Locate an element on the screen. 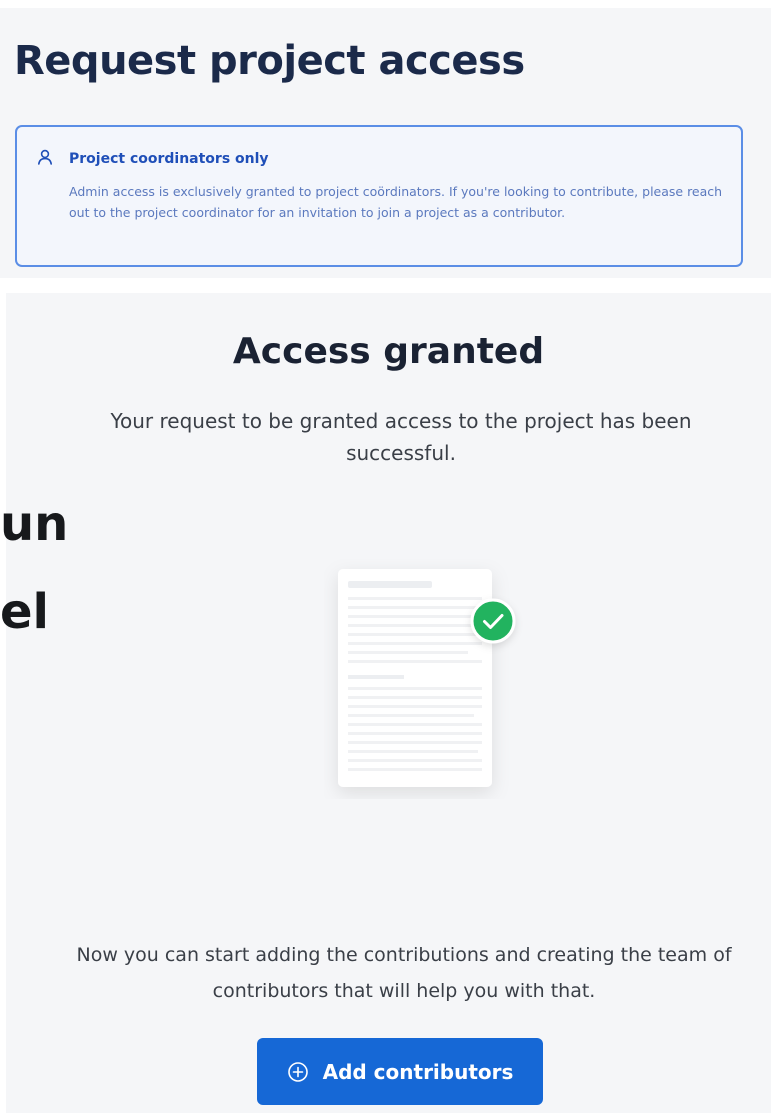 This screenshot has width=771, height=1113. add-contributors-button: Add contributors is located at coordinates (400, 1071).